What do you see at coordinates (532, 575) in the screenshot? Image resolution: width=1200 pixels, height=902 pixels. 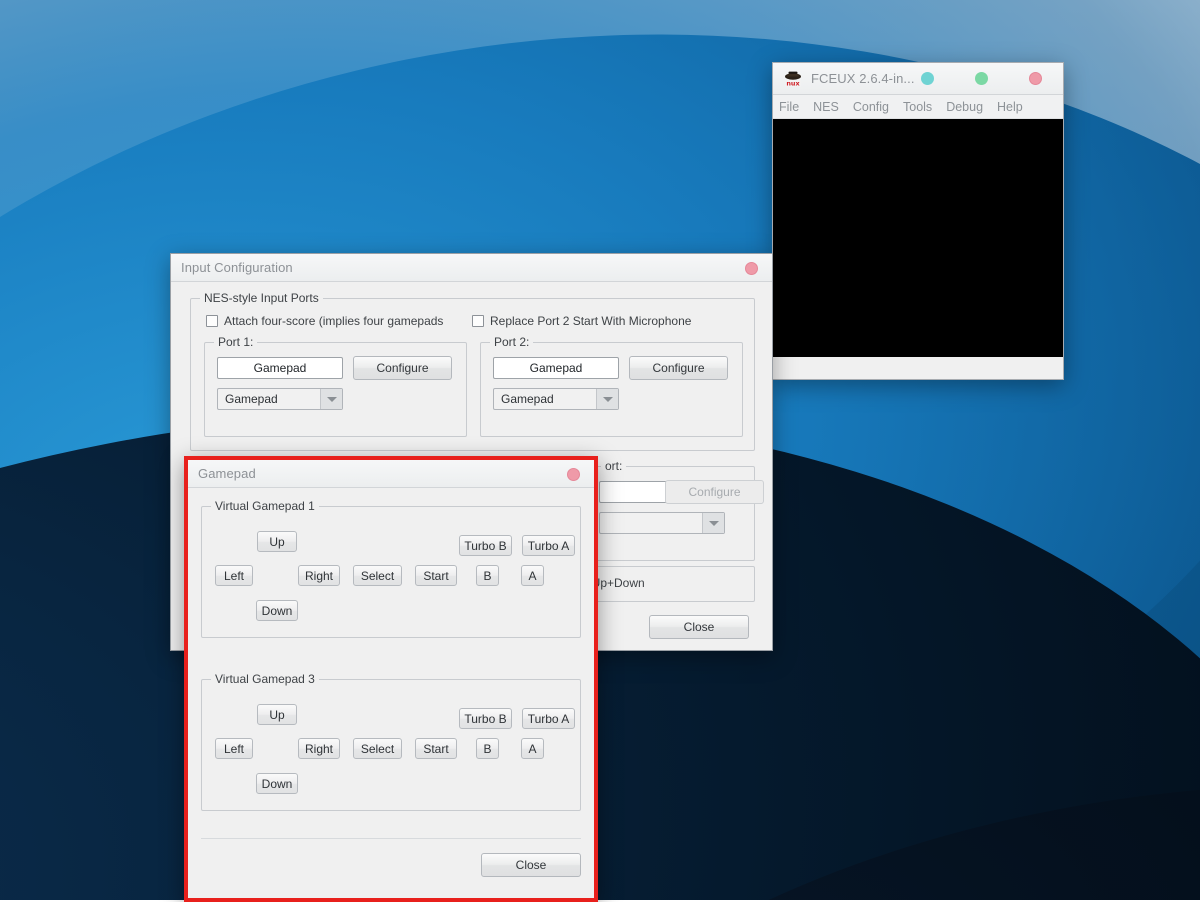 I see `pad1-a-button: A` at bounding box center [532, 575].